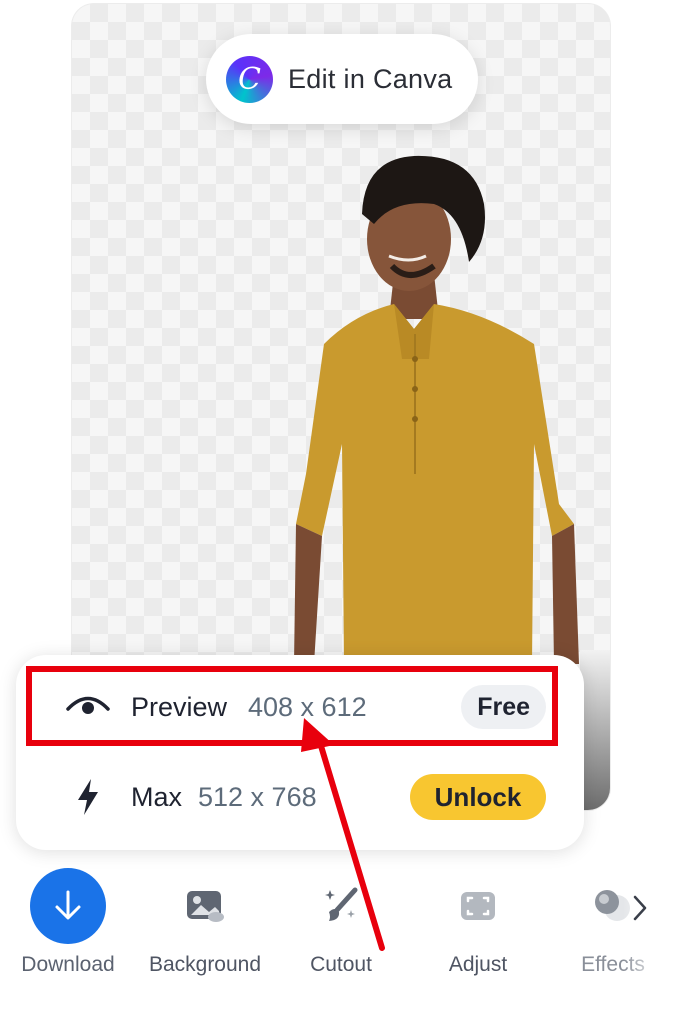 The height and width of the screenshot is (1024, 683). I want to click on edit-in-canva-label: Edit in Canva, so click(370, 78).